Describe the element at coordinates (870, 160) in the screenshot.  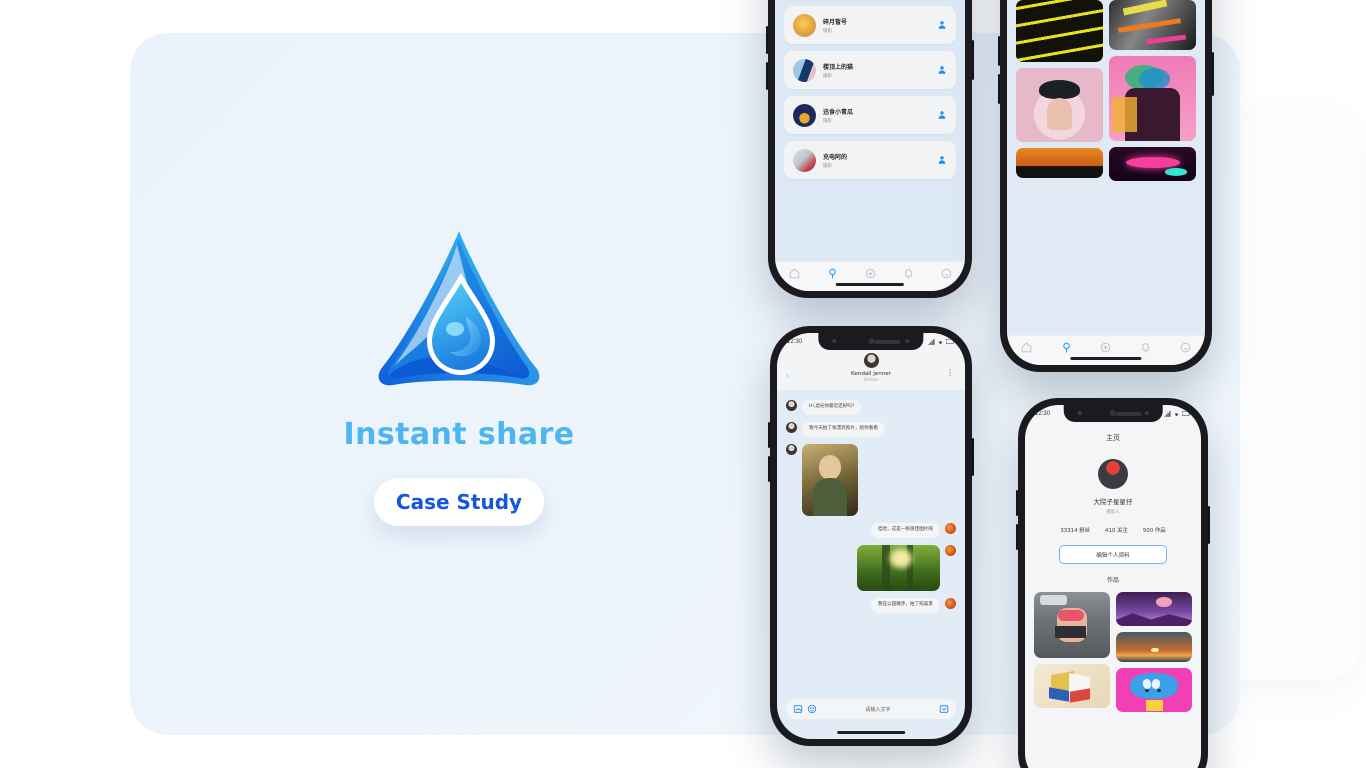
I see `list-item: 充电阿的 摄影` at that location.